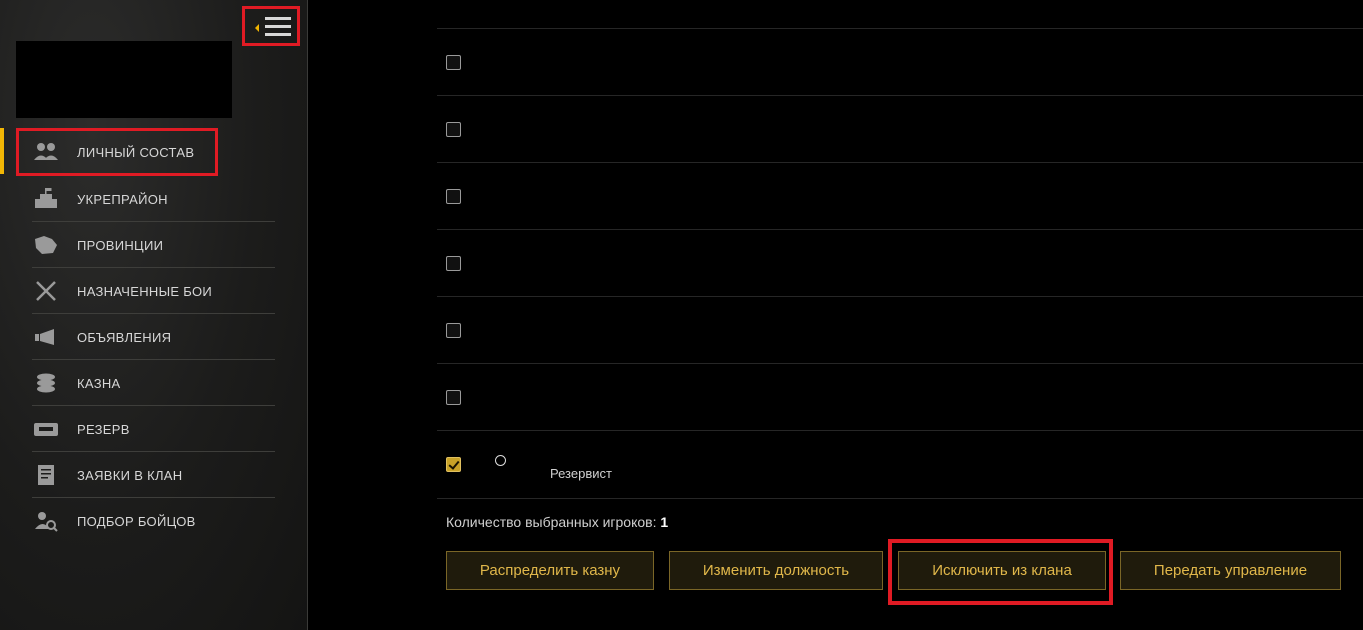  I want to click on selected-count-label: Количество выбранных игроков:, so click(551, 522).